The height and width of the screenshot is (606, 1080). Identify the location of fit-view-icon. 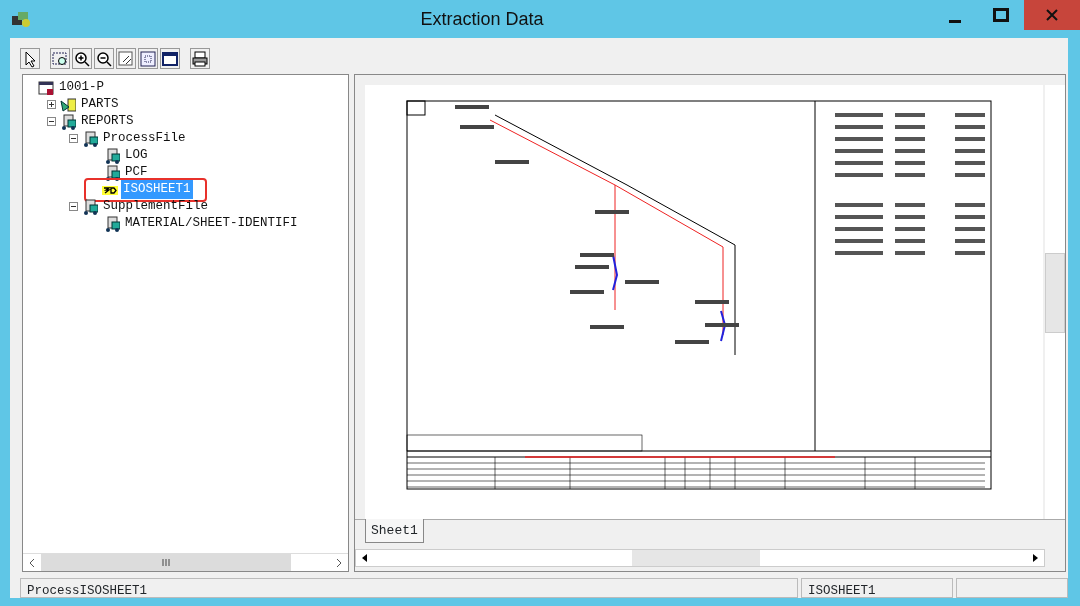
(148, 58).